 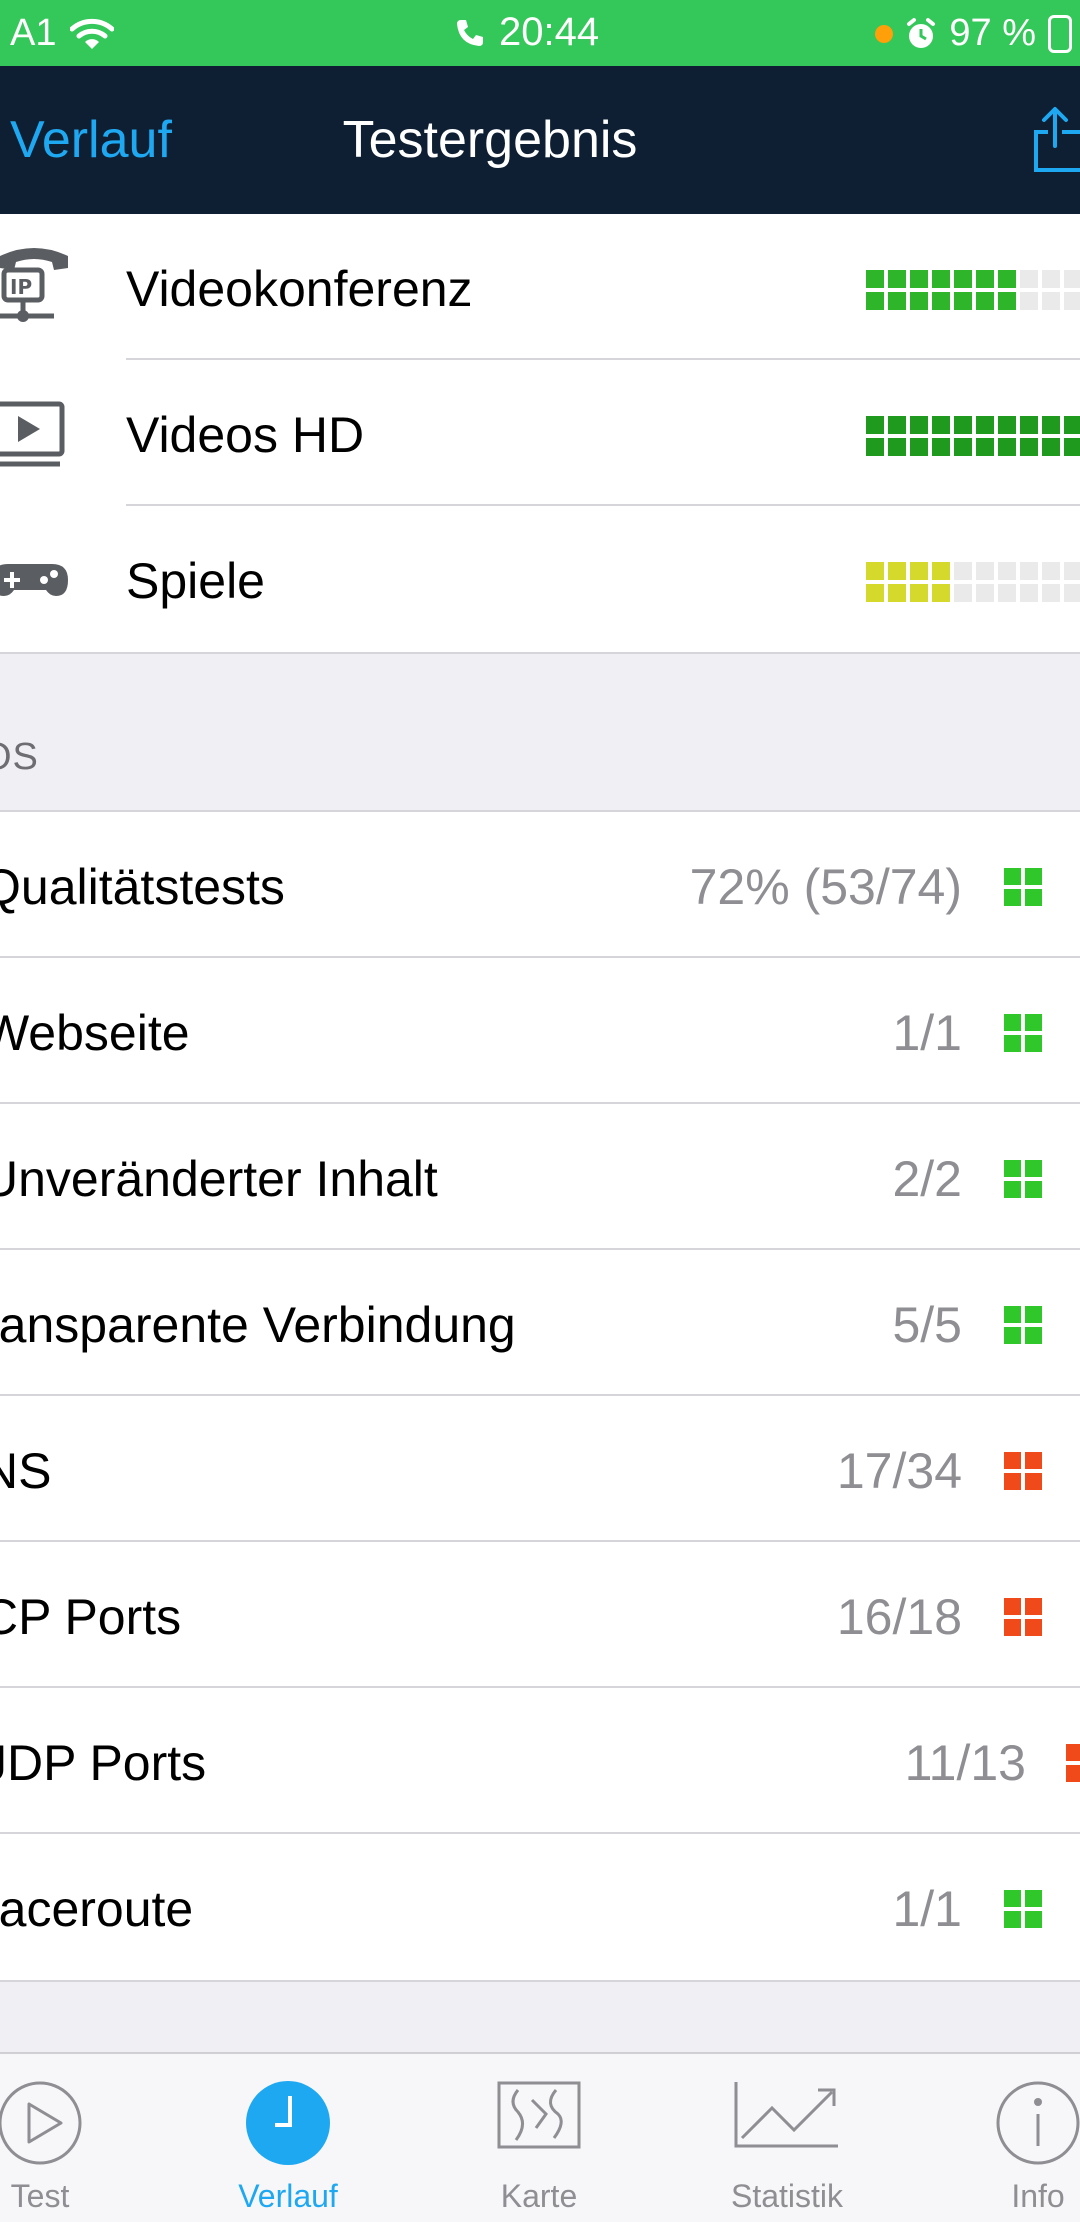 What do you see at coordinates (927, 1325) in the screenshot?
I see `qos-item-value: 5/5` at bounding box center [927, 1325].